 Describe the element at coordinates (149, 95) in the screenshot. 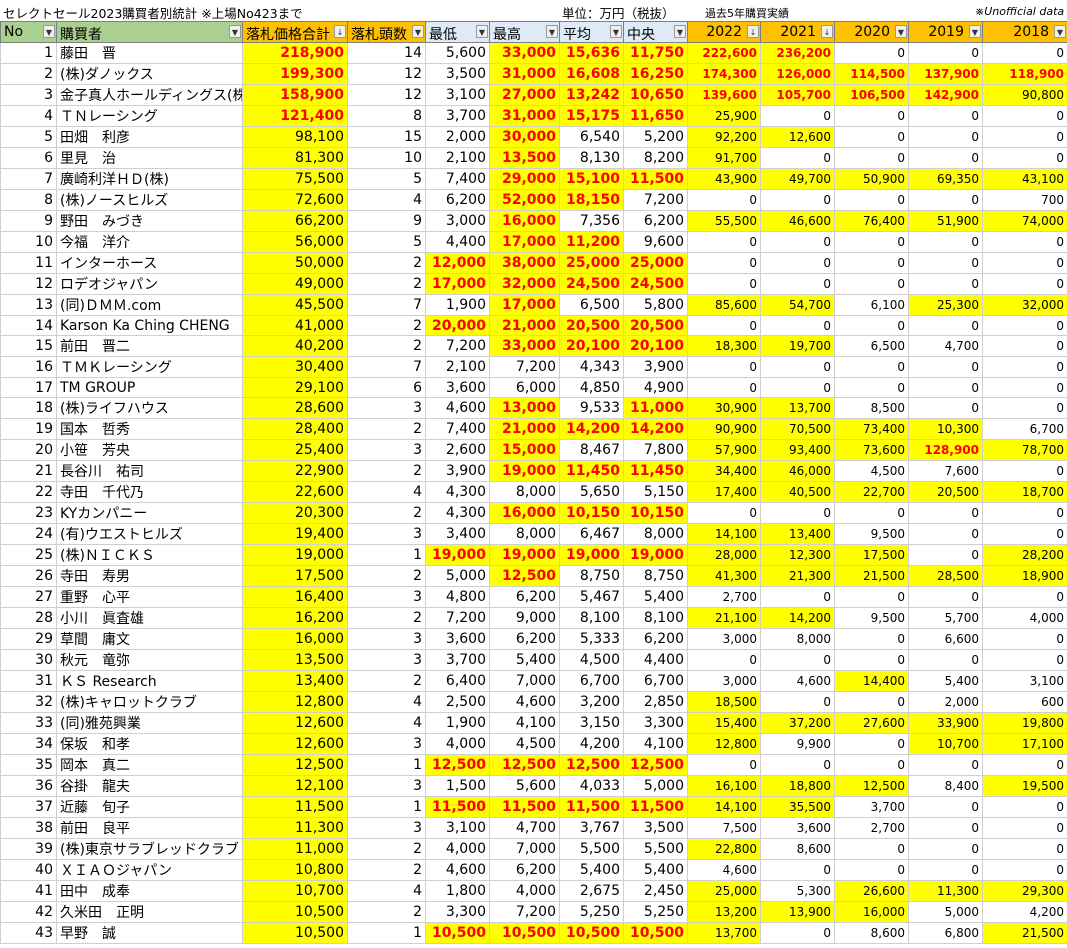

I see `cell-buyer: 金子真人ホールディングス(株)` at that location.